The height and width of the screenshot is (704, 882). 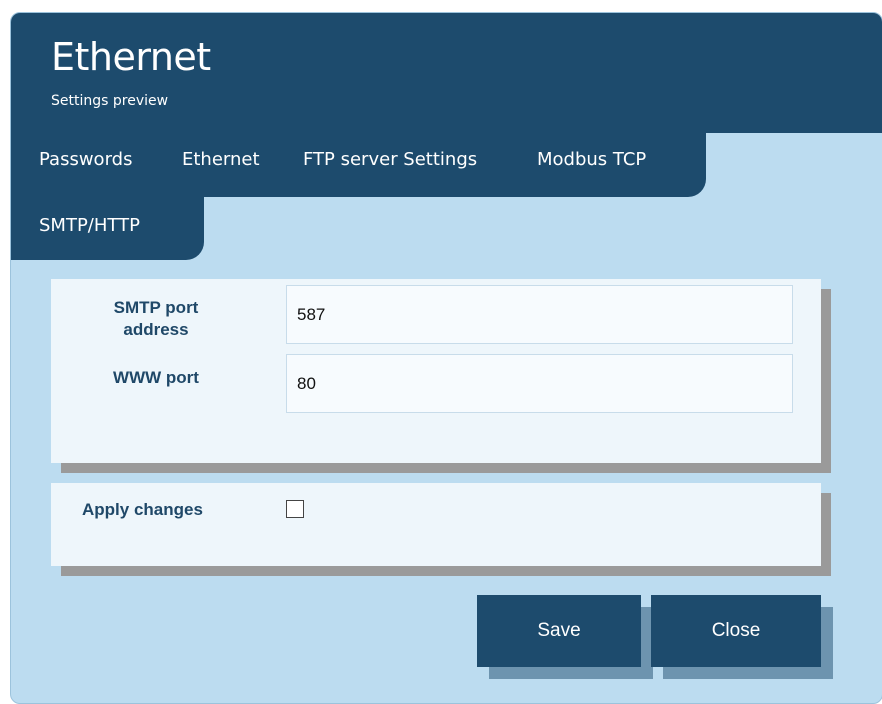 What do you see at coordinates (156, 377) in the screenshot?
I see `www-port-label: WWW port` at bounding box center [156, 377].